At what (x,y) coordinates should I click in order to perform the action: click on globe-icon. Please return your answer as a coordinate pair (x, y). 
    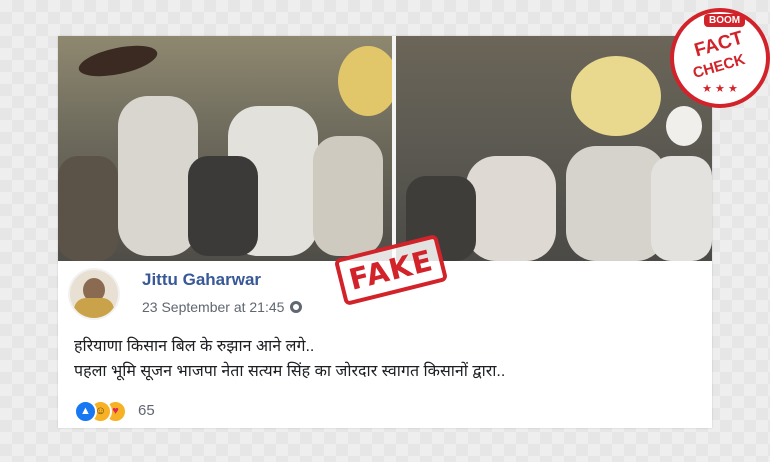
    Looking at the image, I should click on (296, 307).